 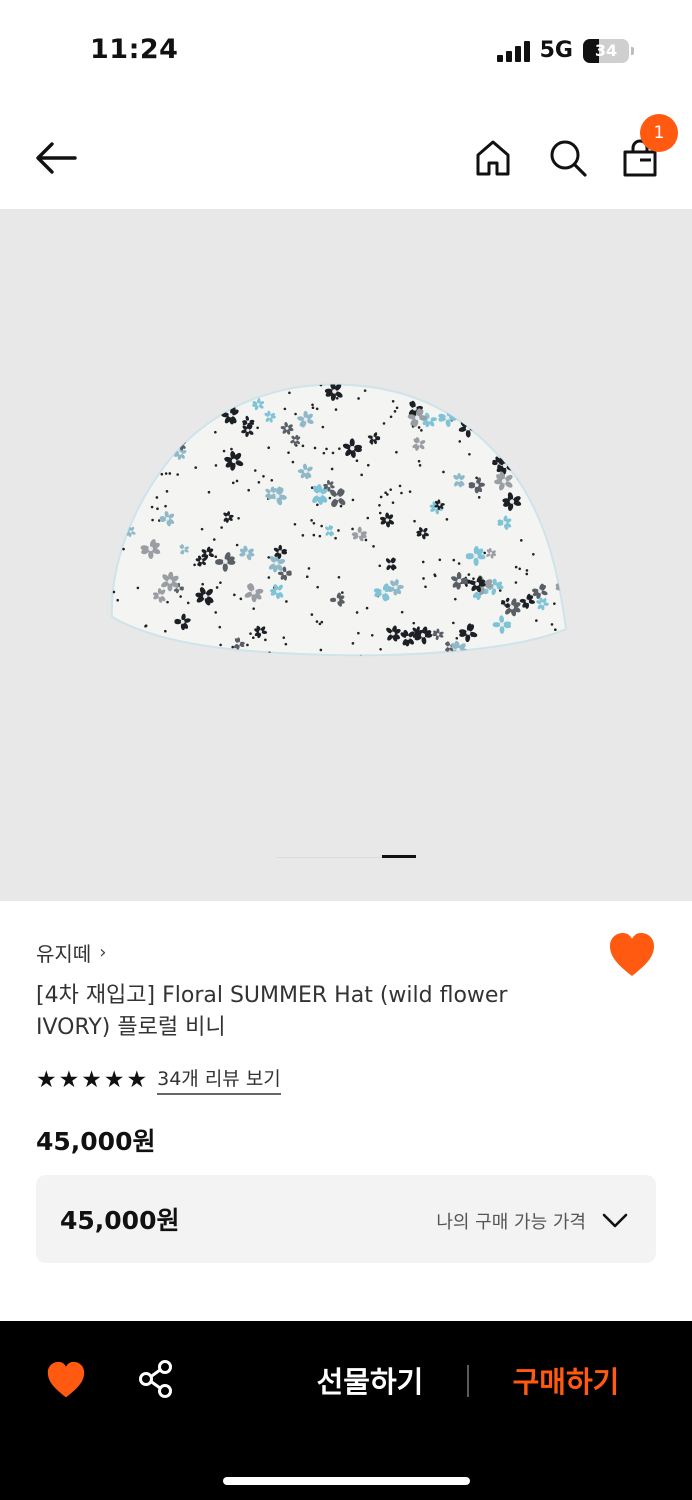 What do you see at coordinates (566, 1382) in the screenshot?
I see `buy-button: 구매하기` at bounding box center [566, 1382].